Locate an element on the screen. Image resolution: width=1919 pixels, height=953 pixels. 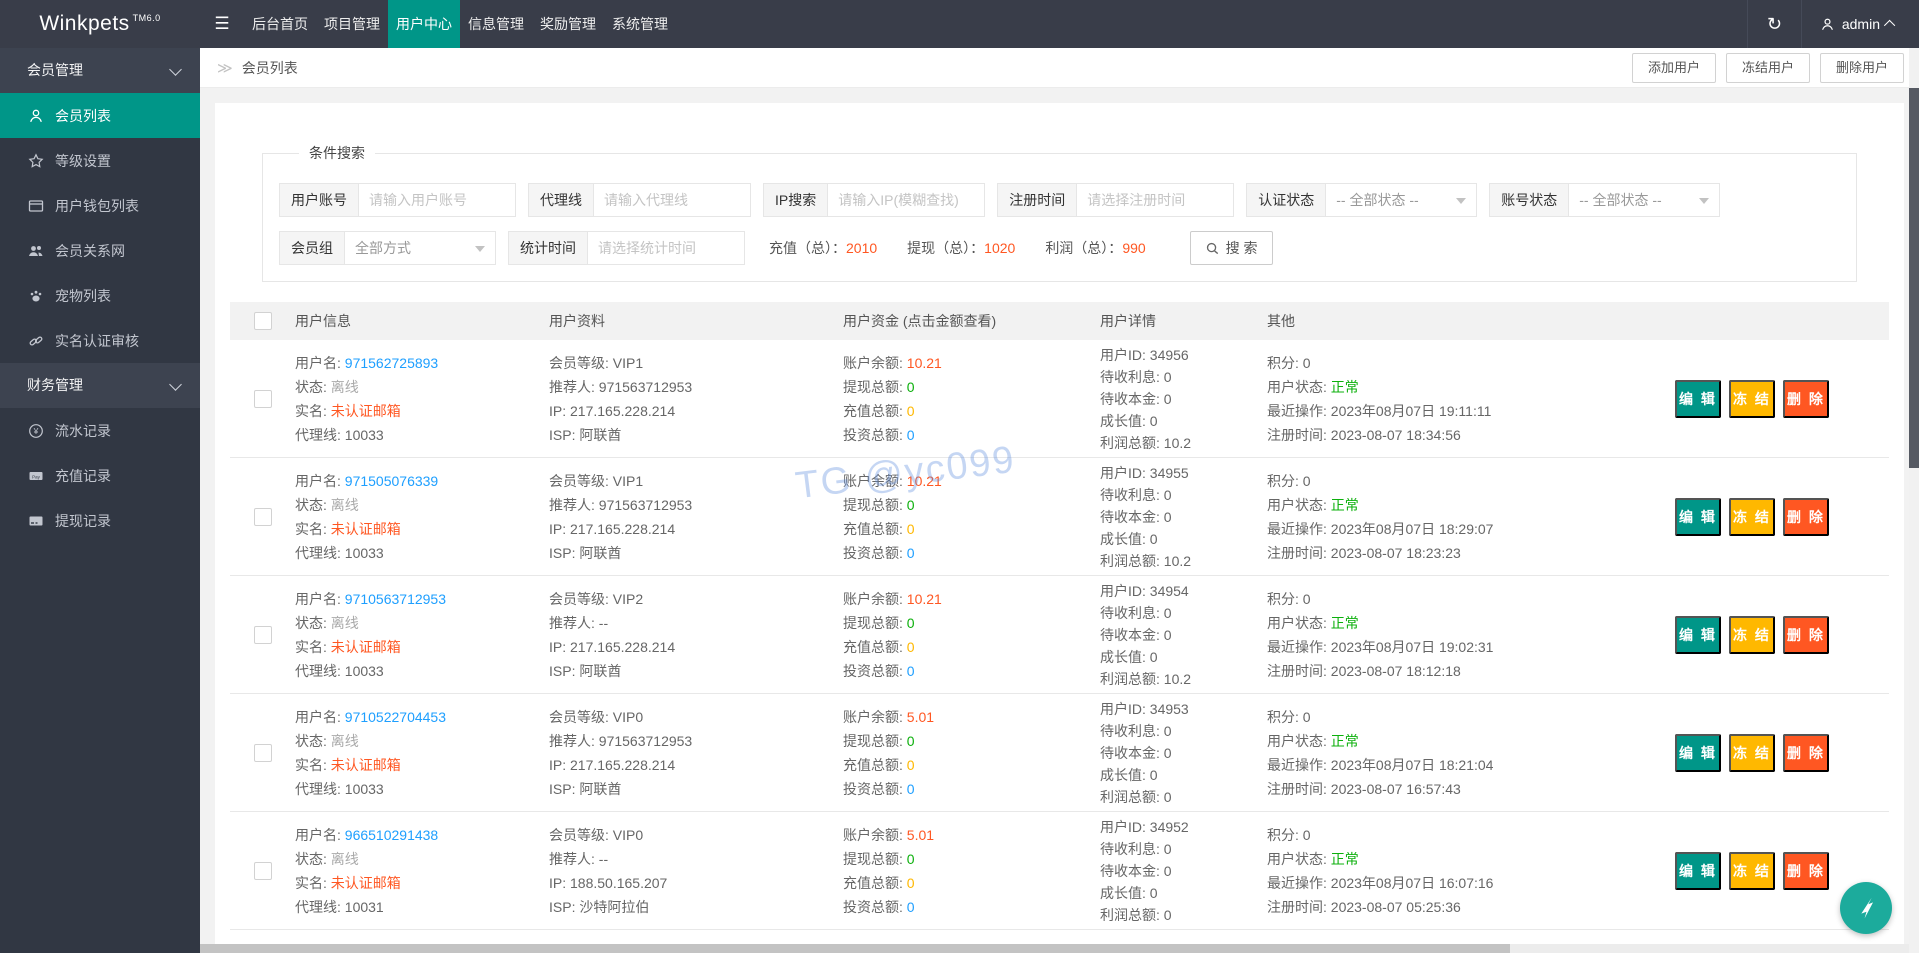
search-input-代理线 is located at coordinates (672, 200).